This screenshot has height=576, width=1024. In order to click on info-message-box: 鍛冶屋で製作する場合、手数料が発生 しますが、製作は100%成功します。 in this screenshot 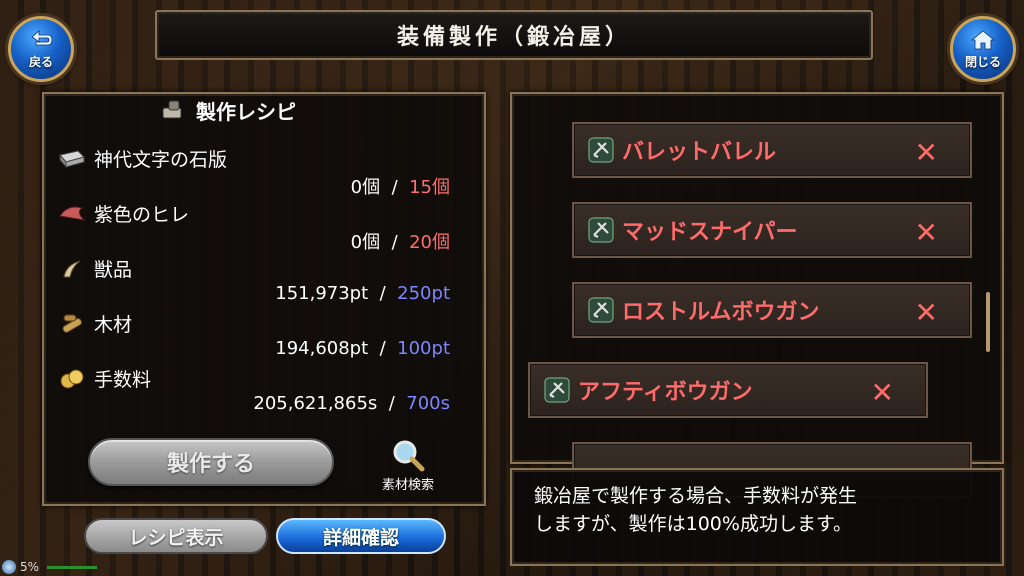, I will do `click(757, 517)`.